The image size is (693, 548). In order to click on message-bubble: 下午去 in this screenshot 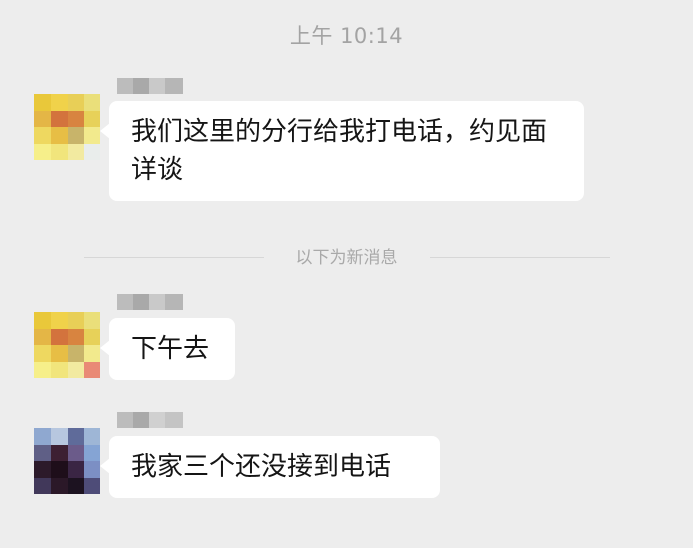, I will do `click(167, 349)`.